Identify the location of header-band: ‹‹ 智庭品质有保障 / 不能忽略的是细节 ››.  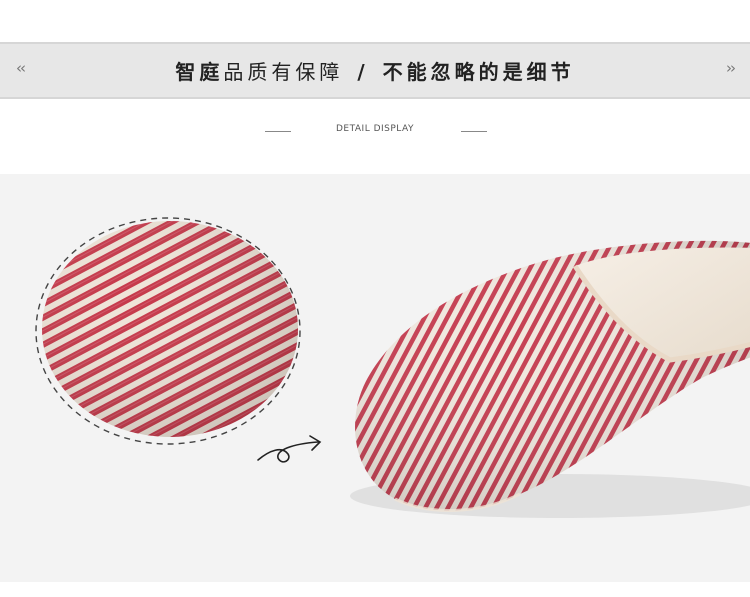
(375, 70).